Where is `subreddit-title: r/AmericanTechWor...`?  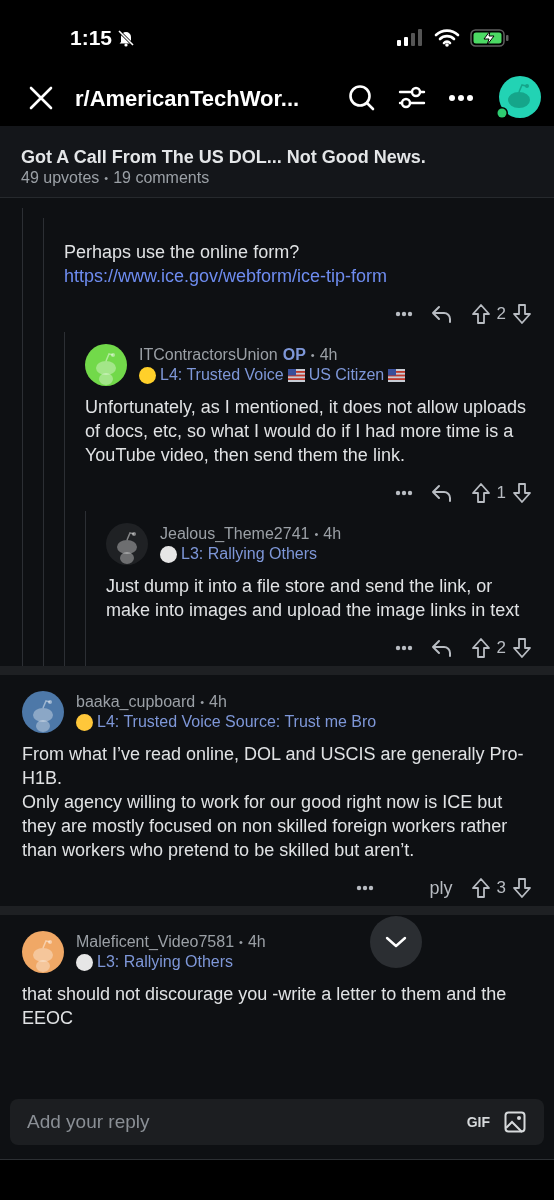
subreddit-title: r/AmericanTechWor... is located at coordinates (187, 98).